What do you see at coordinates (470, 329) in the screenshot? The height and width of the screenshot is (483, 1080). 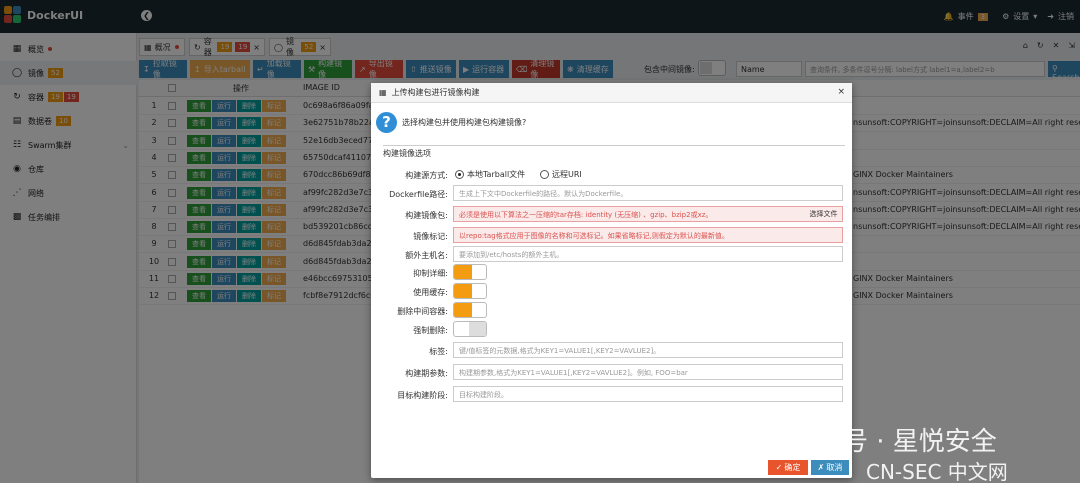 I see `force-remove-toggle` at bounding box center [470, 329].